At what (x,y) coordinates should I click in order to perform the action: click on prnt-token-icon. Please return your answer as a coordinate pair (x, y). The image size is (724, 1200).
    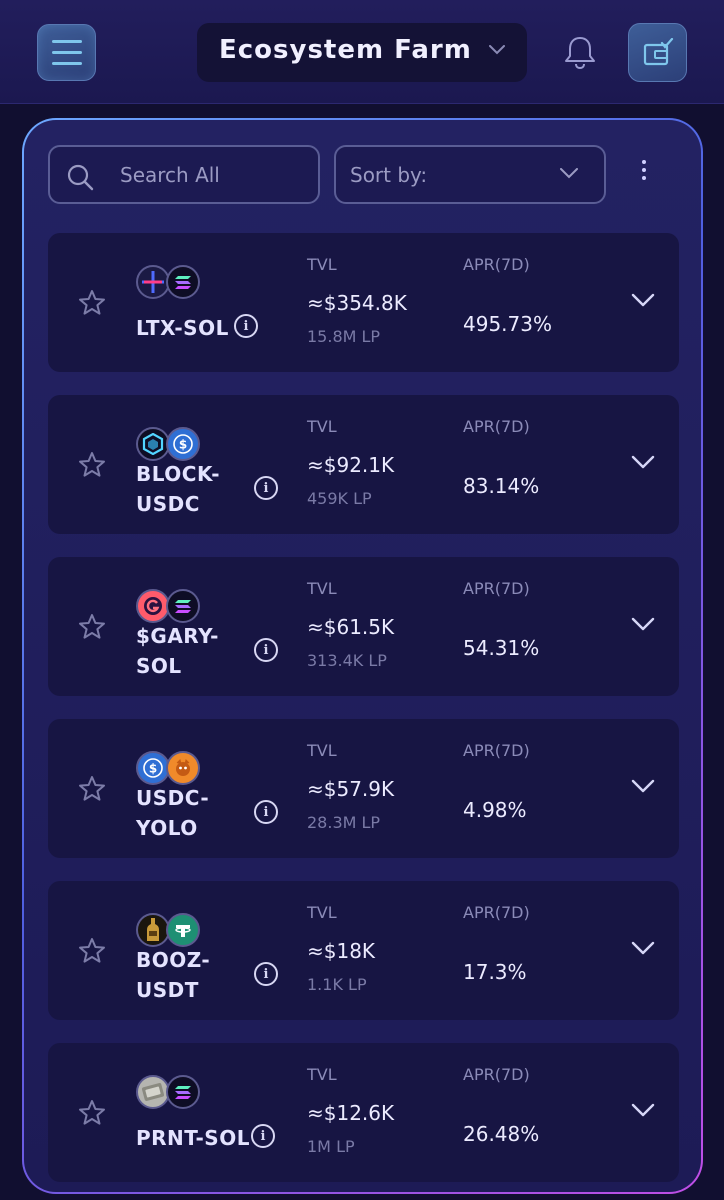
    Looking at the image, I should click on (153, 1092).